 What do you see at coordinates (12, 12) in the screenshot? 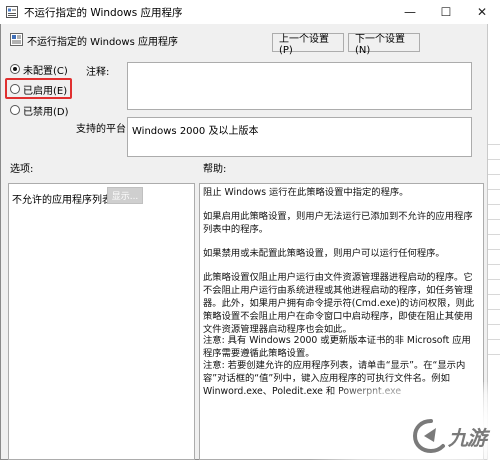
I see `policy-app-icon` at bounding box center [12, 12].